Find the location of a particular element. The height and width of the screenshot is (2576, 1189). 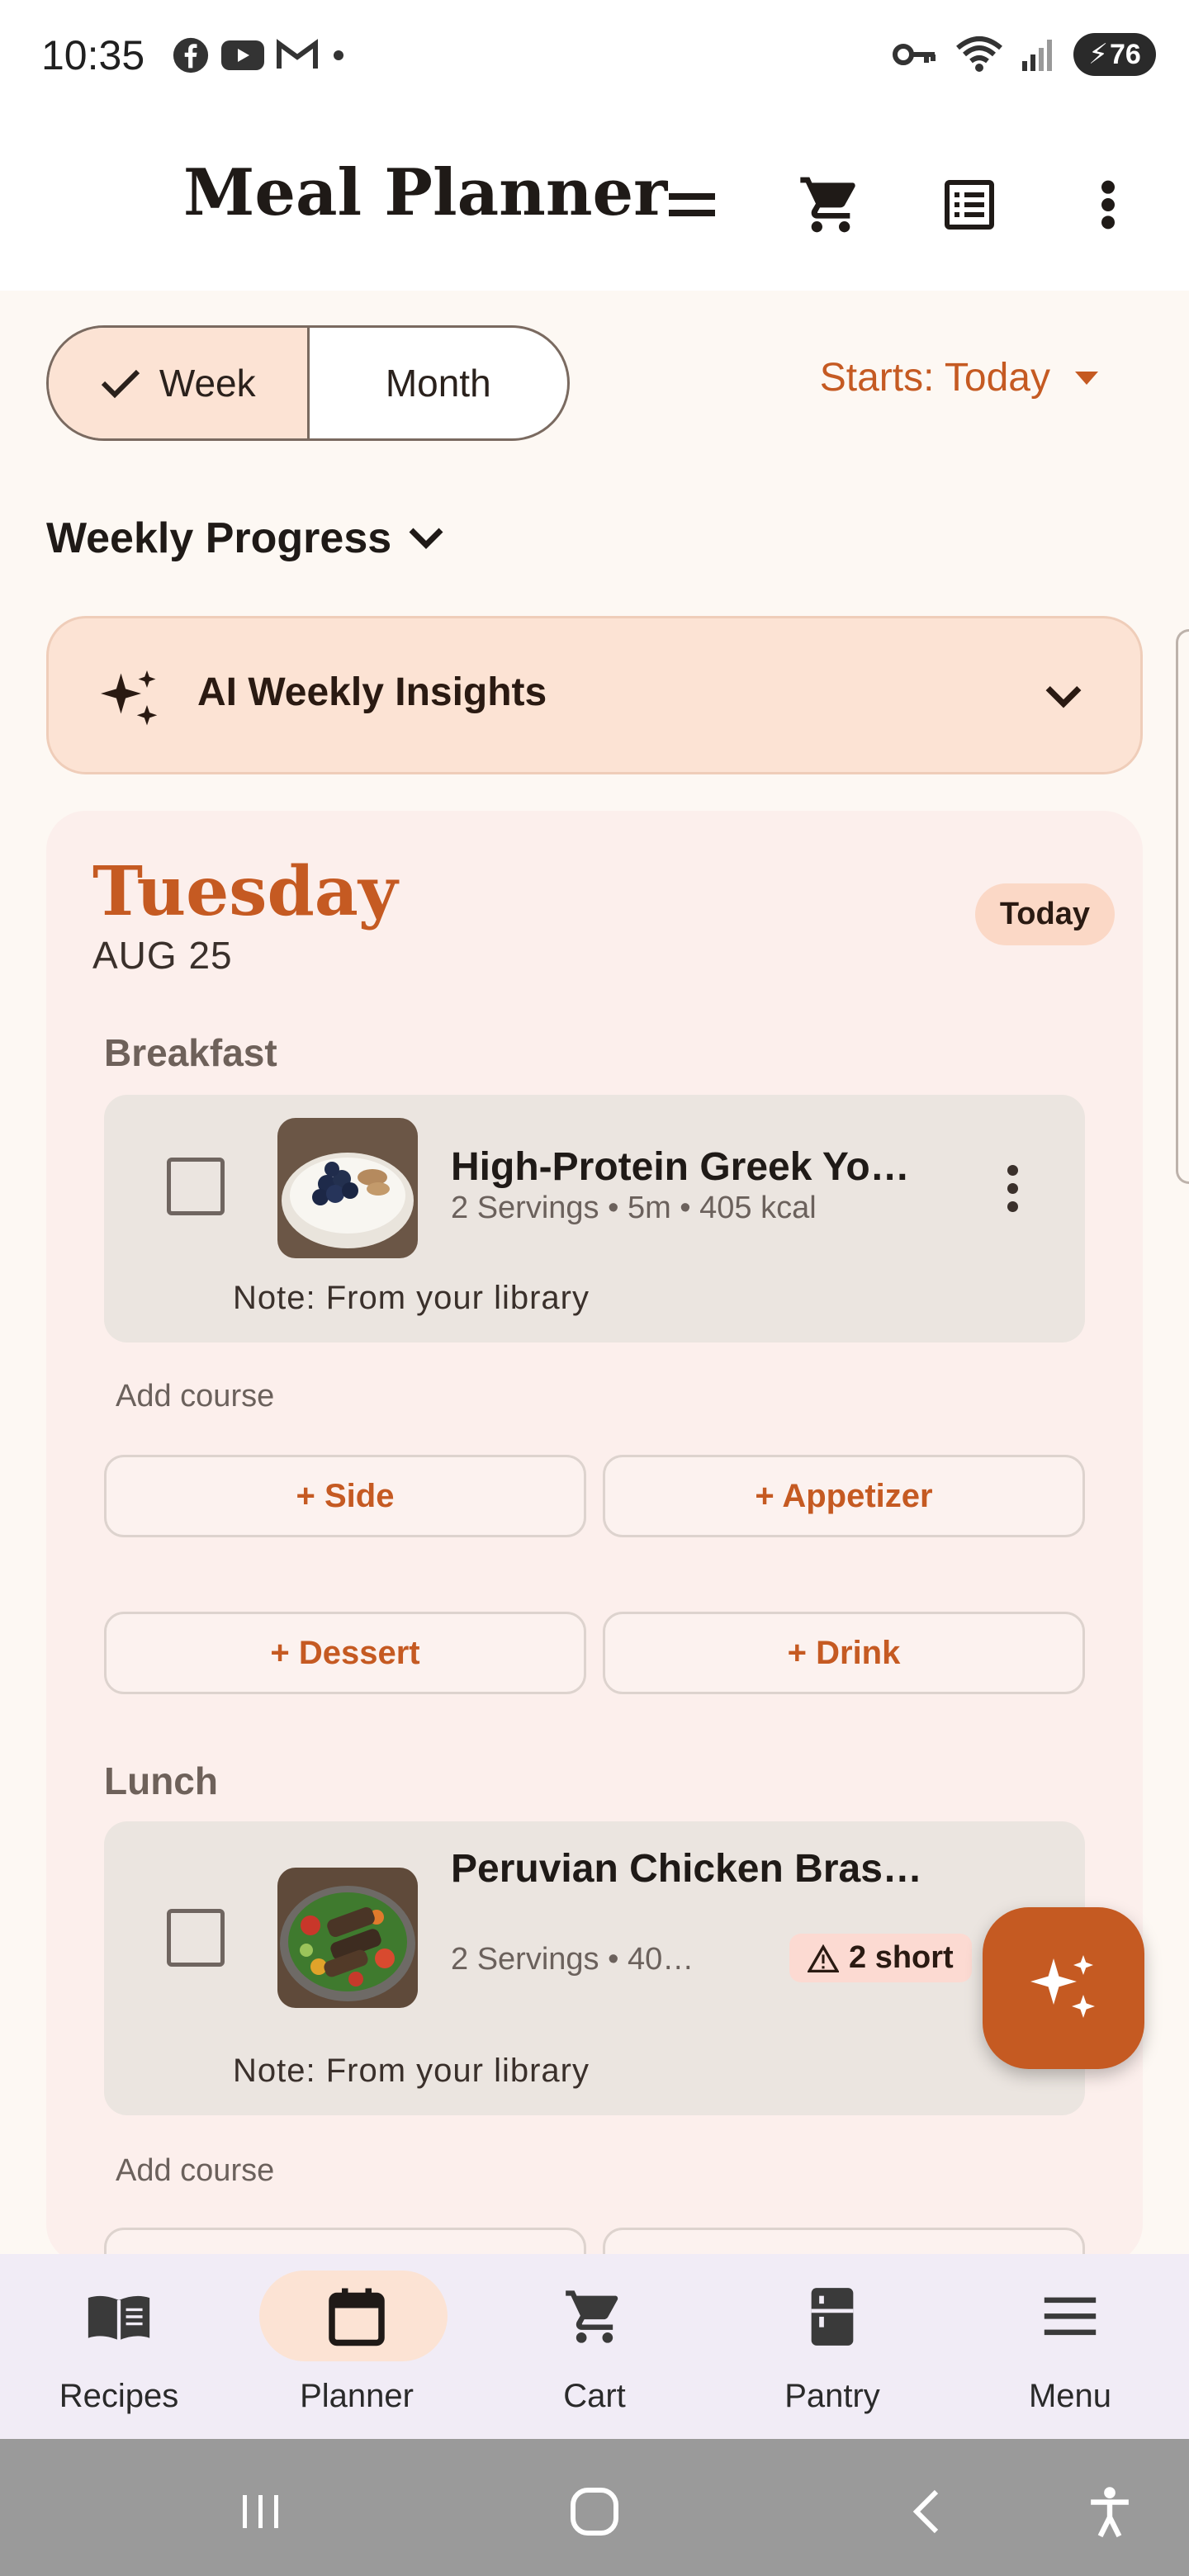

bolt-icon: ⚡ is located at coordinates (1098, 54).